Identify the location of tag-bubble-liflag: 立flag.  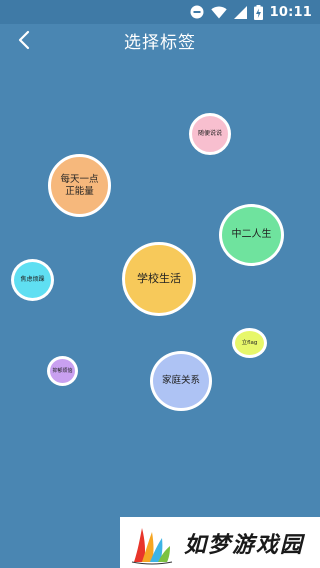
(249, 343).